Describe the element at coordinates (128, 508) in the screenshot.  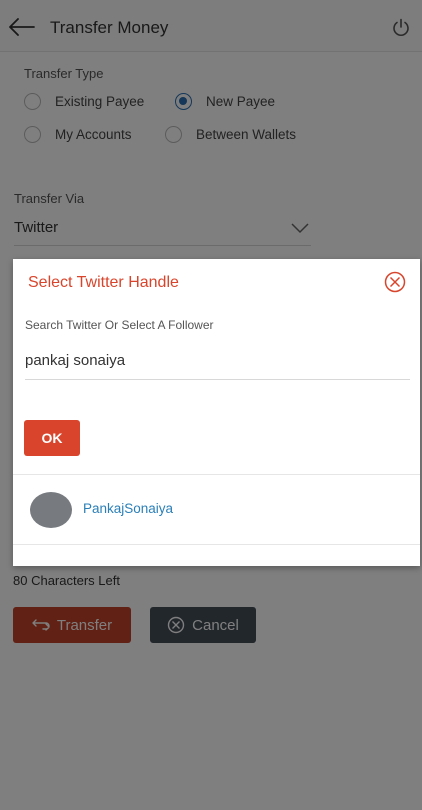
I see `follower-name: PankajSonaiya` at that location.